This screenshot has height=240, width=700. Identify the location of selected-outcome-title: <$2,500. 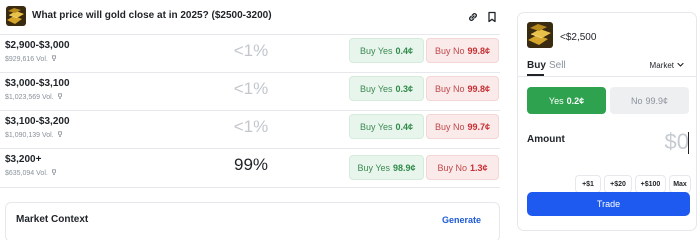
(578, 37).